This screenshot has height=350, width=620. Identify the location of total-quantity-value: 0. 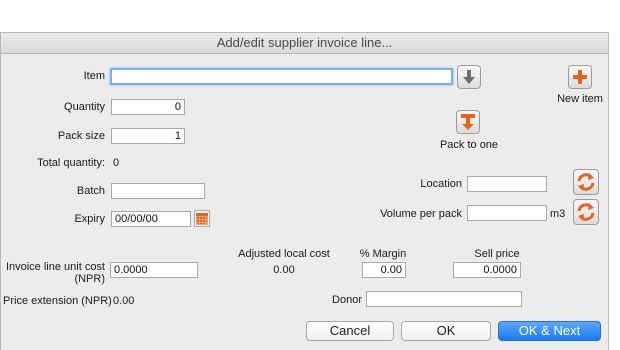
(116, 163).